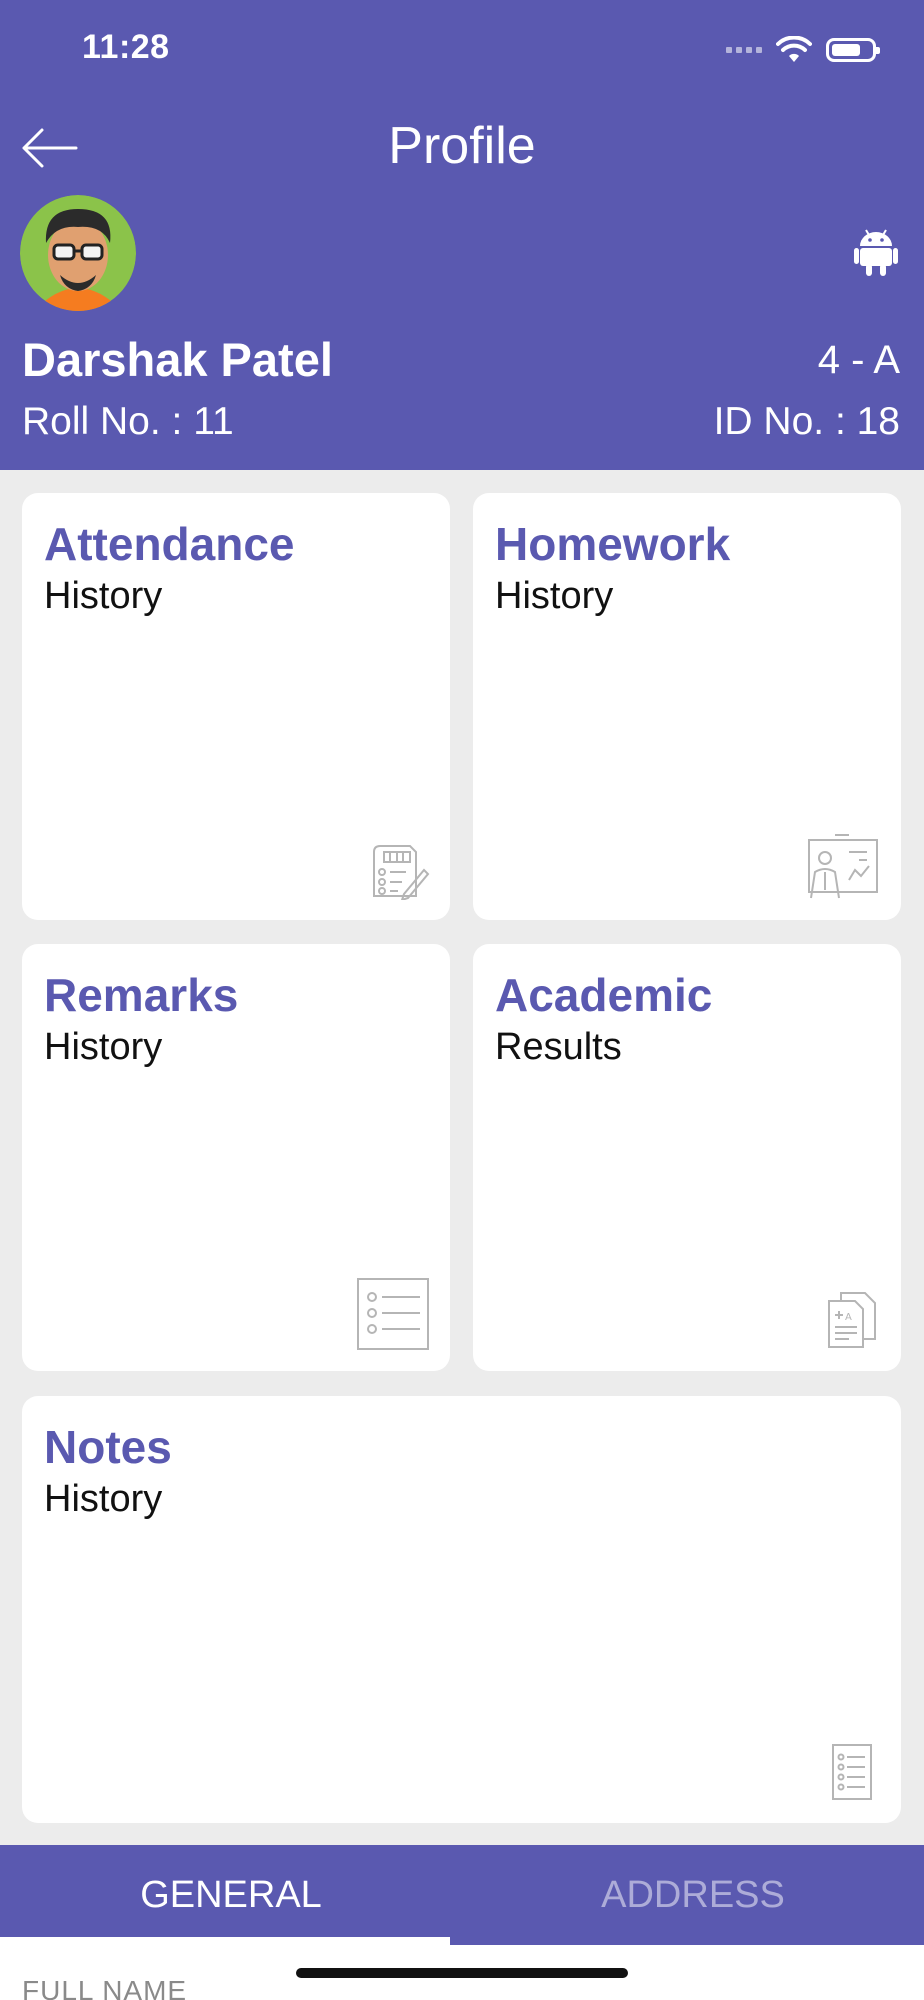 This screenshot has width=924, height=2000. What do you see at coordinates (169, 544) in the screenshot?
I see `card-title: Attendance` at bounding box center [169, 544].